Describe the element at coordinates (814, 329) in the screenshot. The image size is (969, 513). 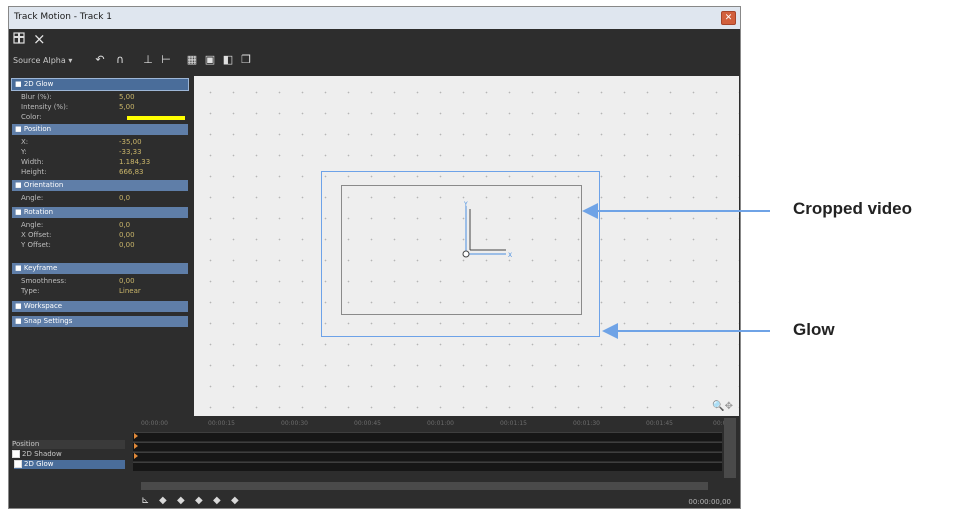
I see `callout-glow: Glow` at that location.